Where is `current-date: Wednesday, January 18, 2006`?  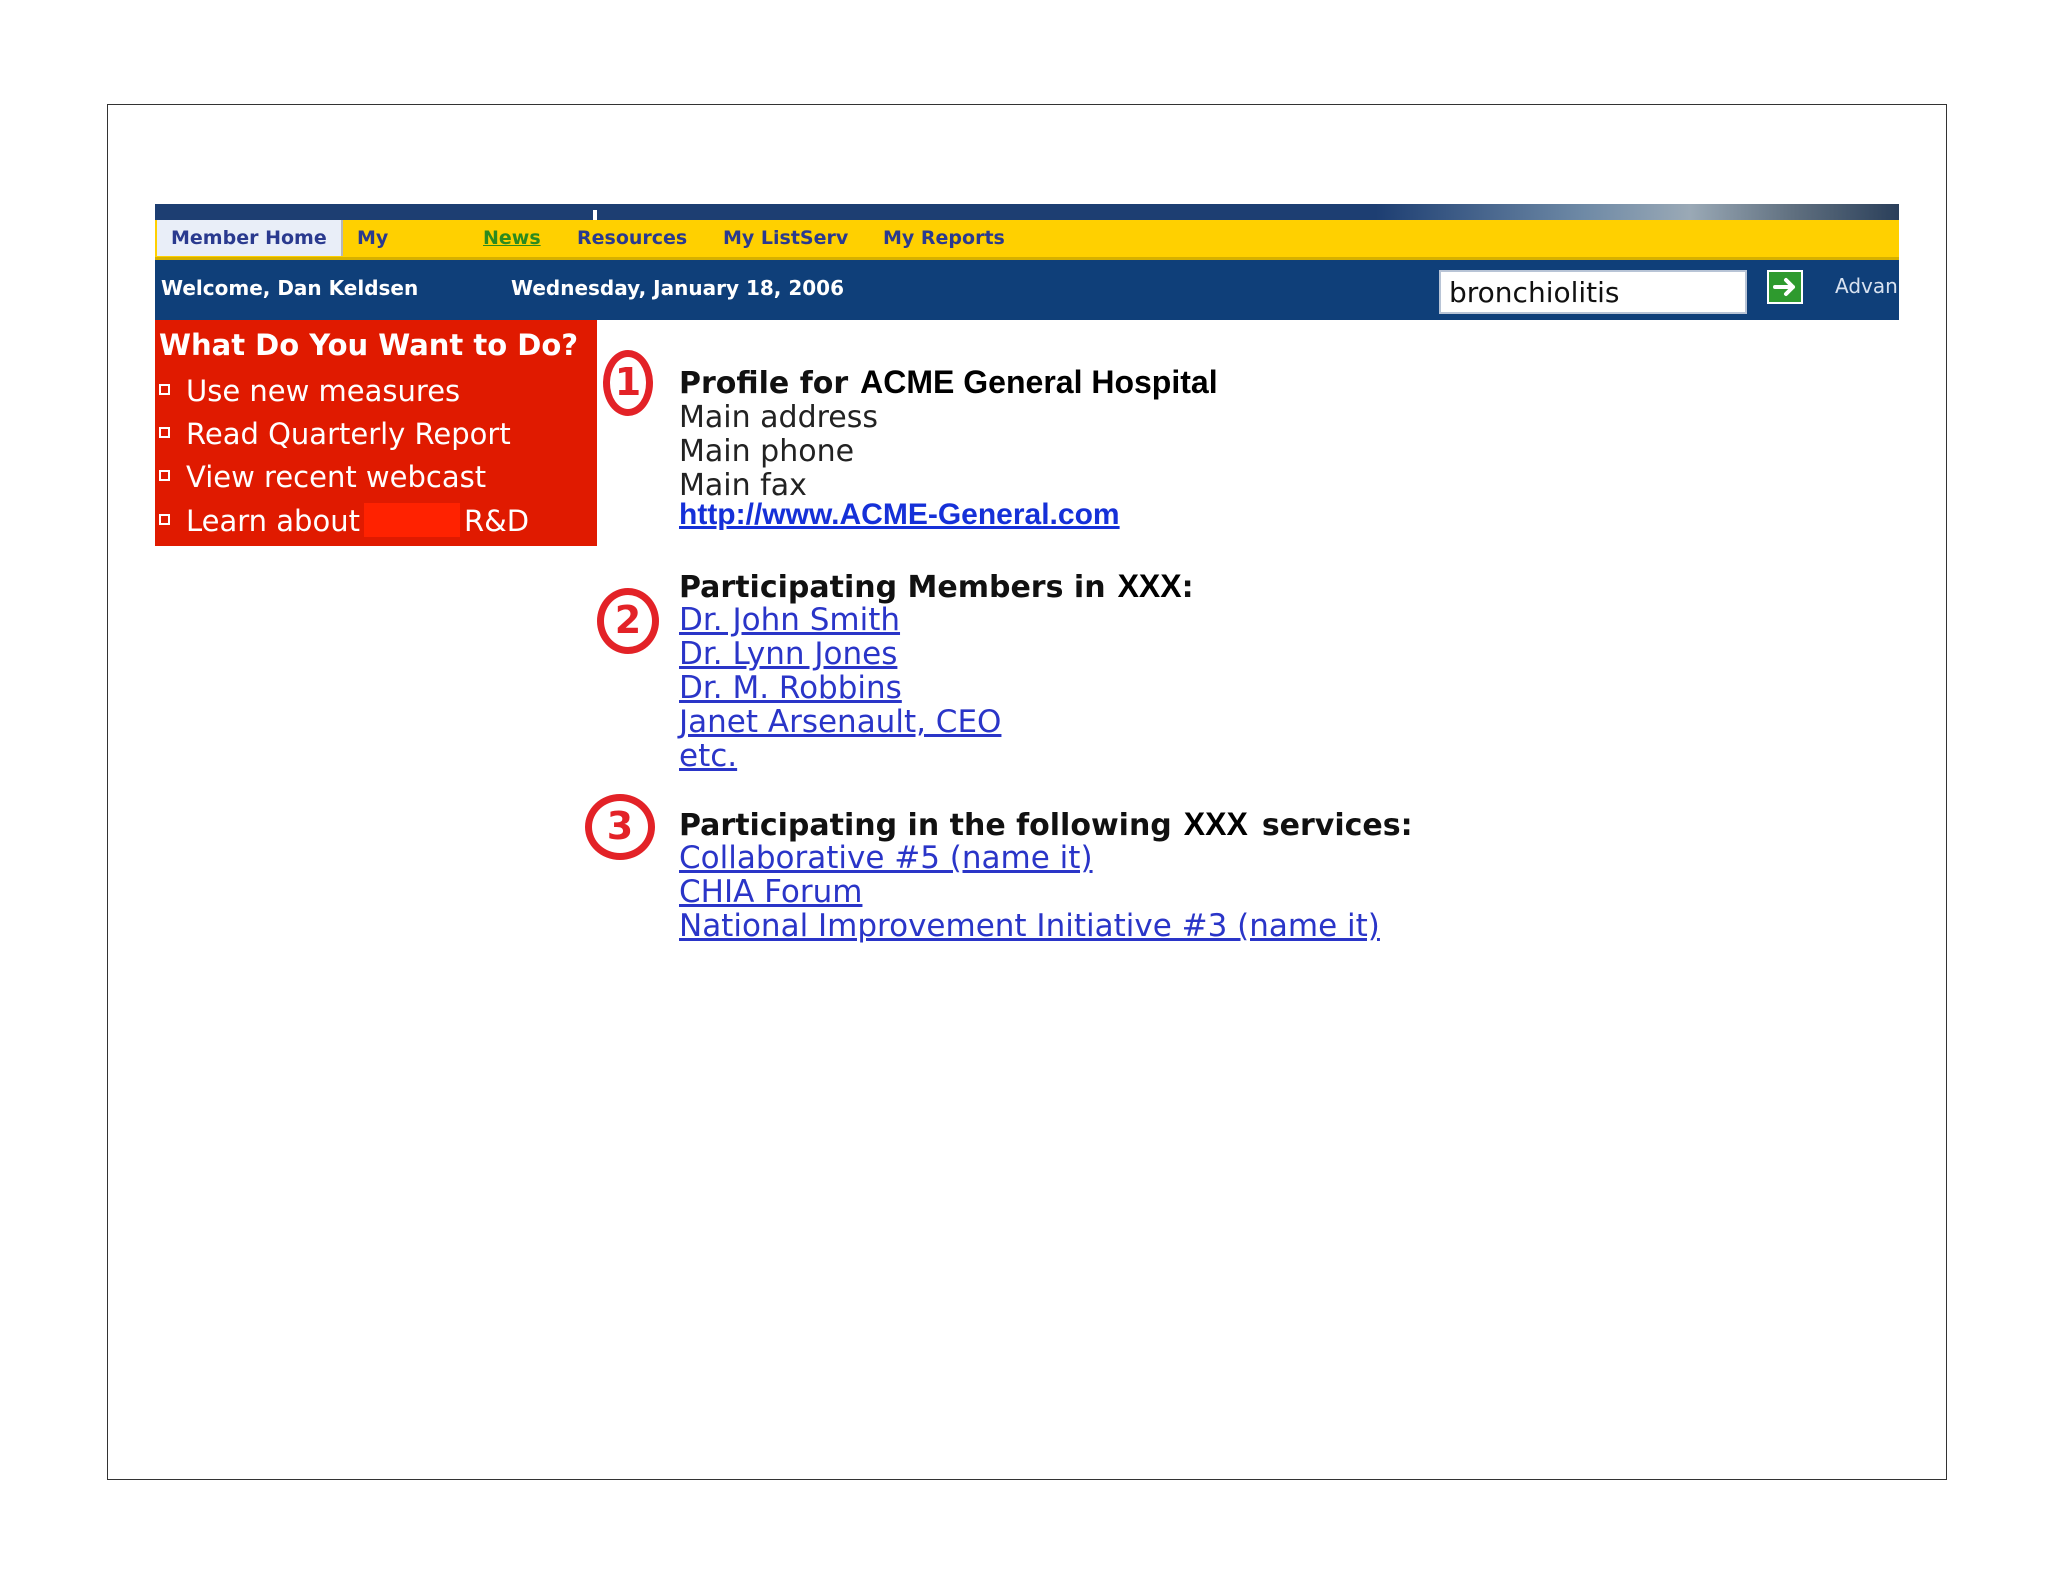 current-date: Wednesday, January 18, 2006 is located at coordinates (678, 288).